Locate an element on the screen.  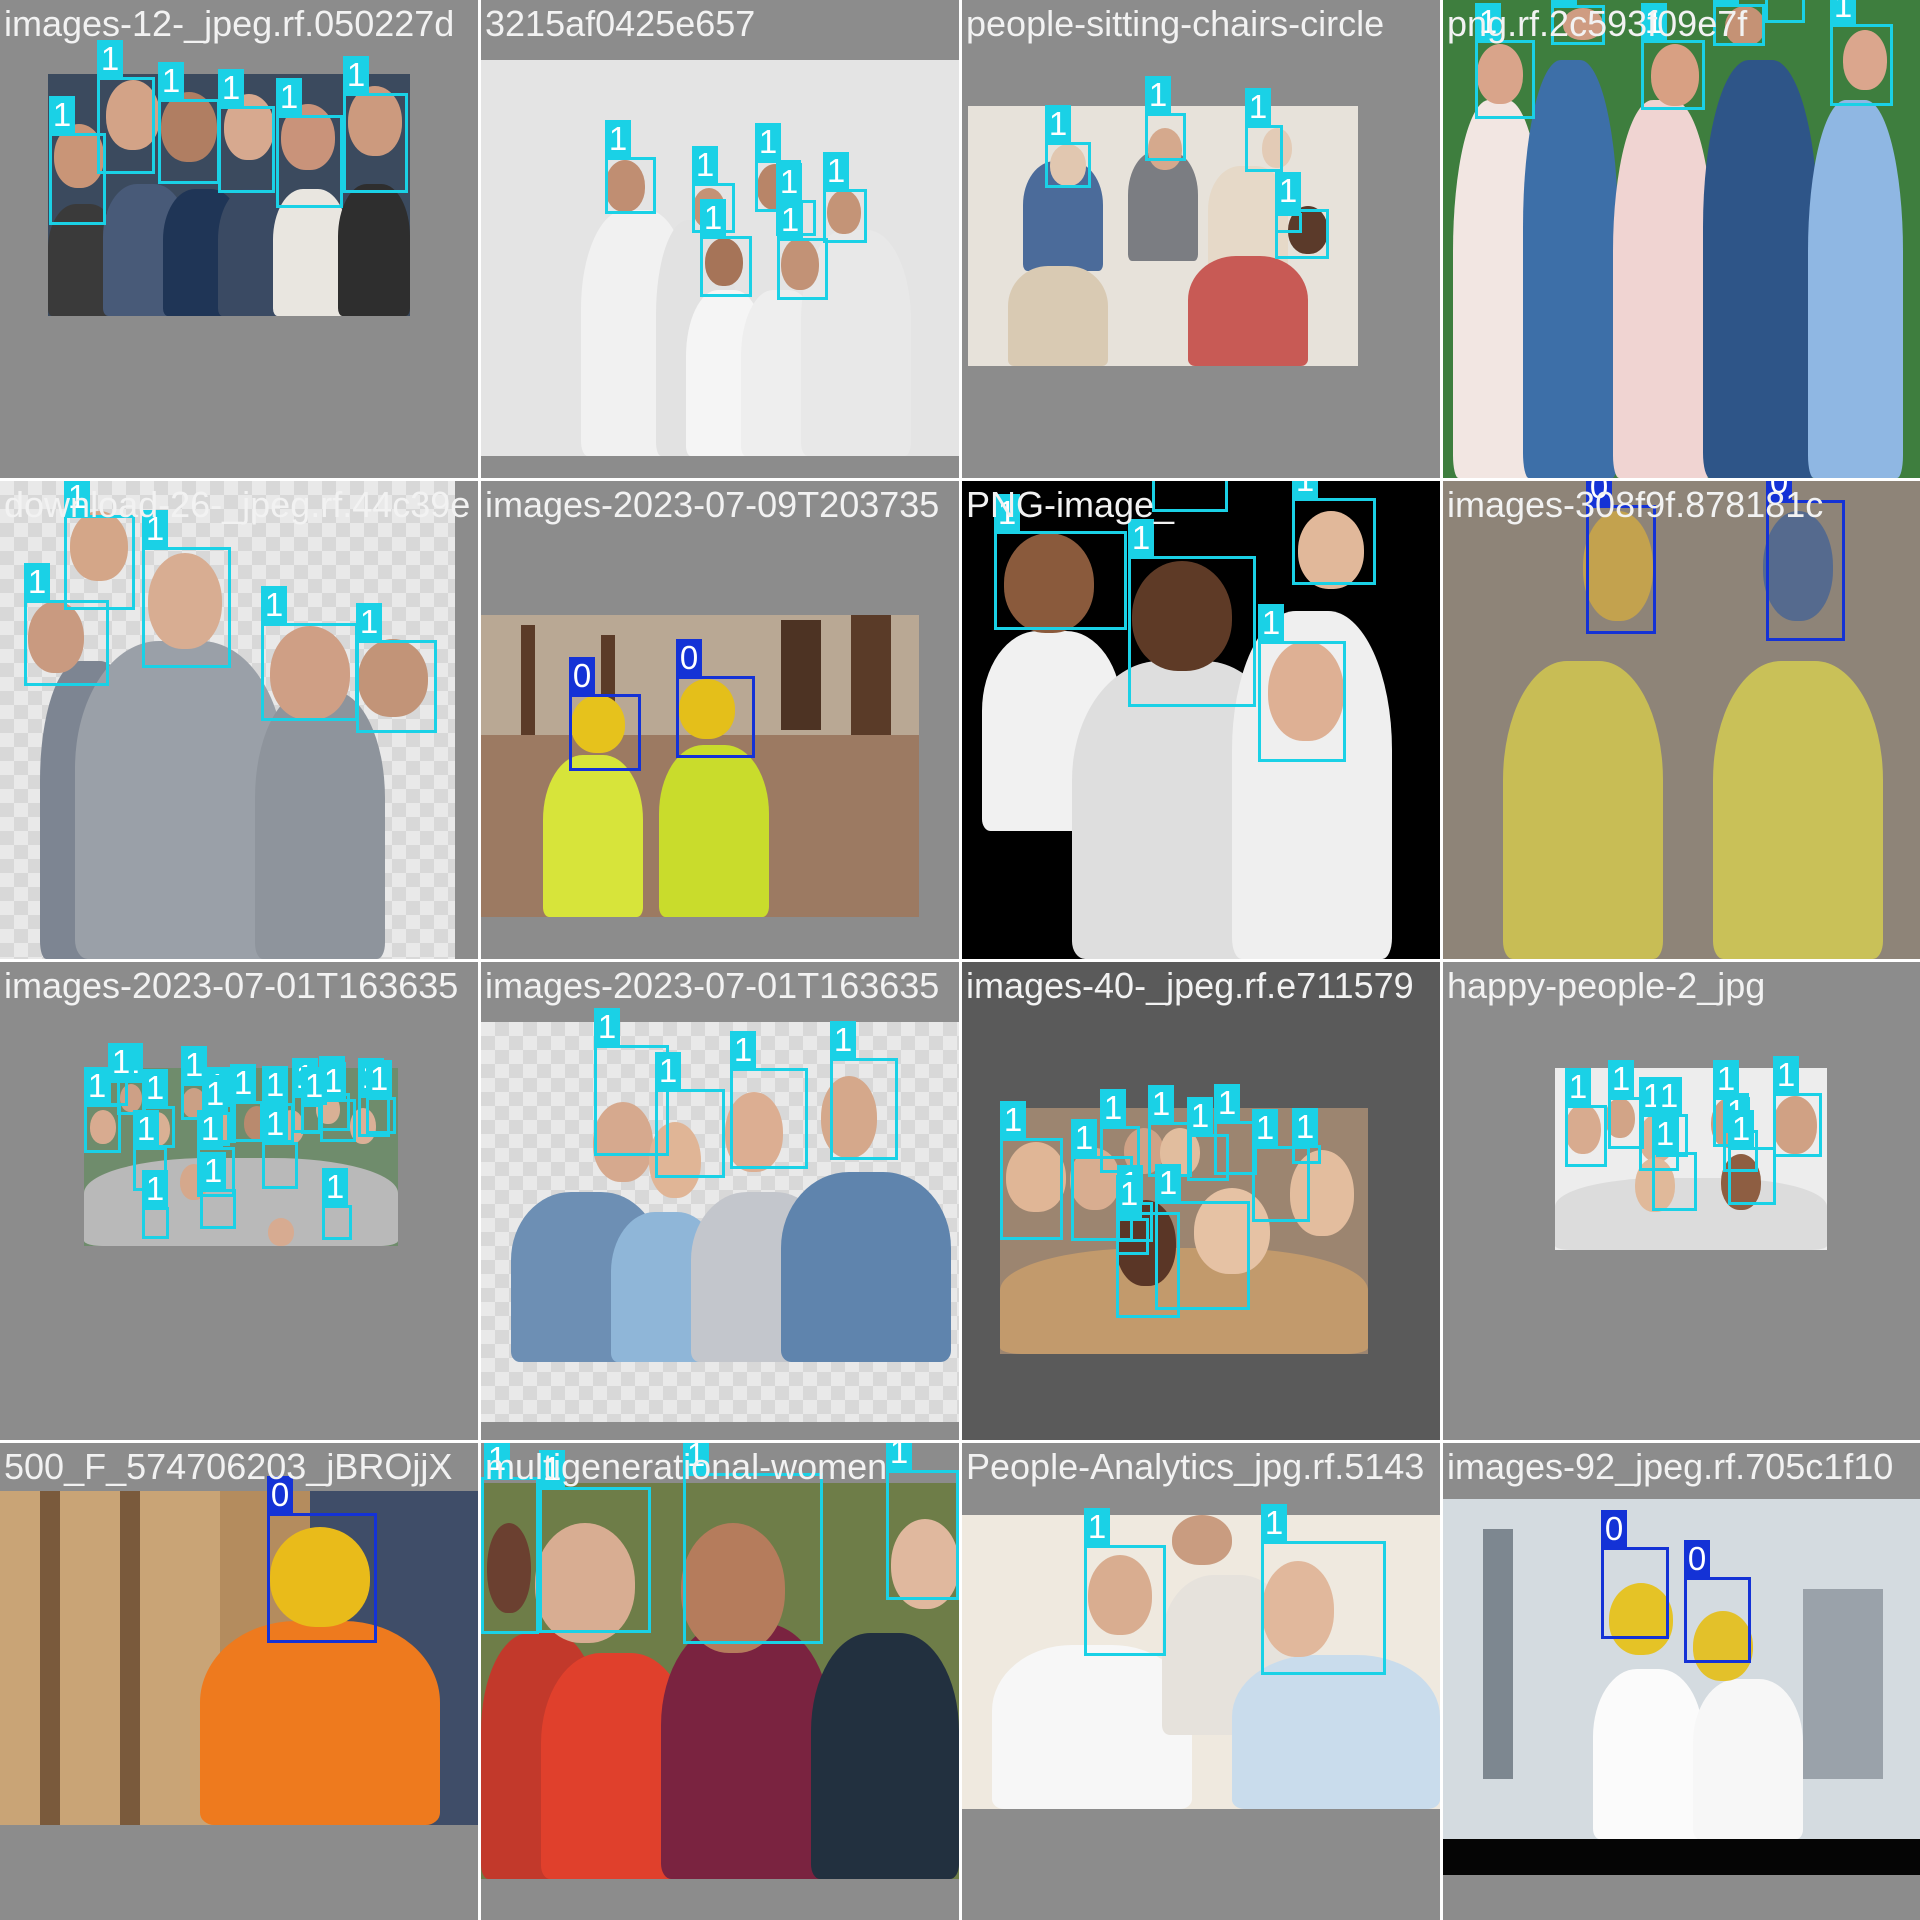
tile-image-6: 1 1 1 1 1 PNG-image_ is located at coordinates (1201, 720).